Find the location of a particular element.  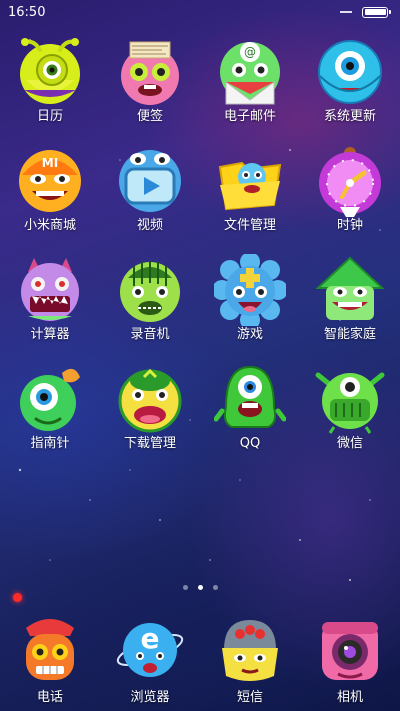

battery-icon is located at coordinates (376, 12).